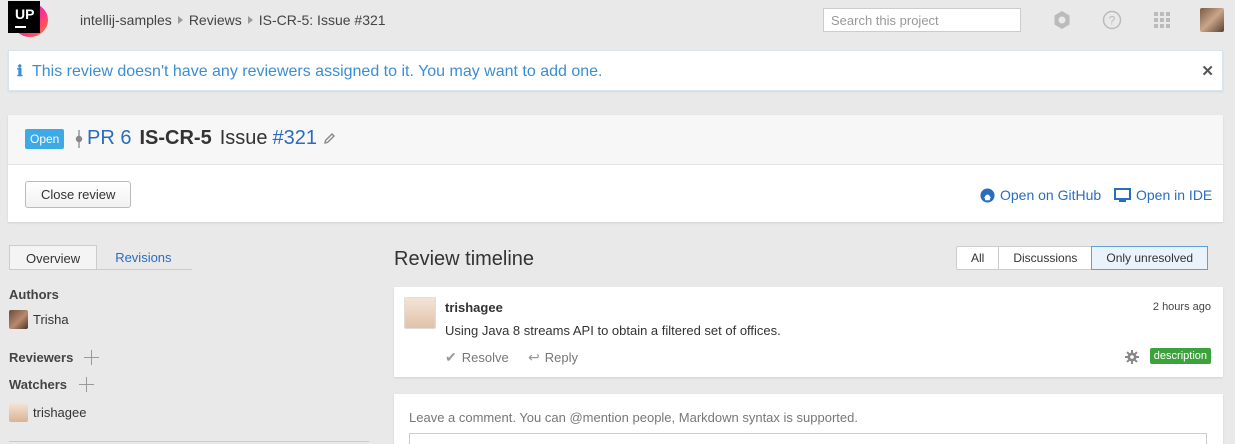 Image resolution: width=1235 pixels, height=444 pixels. Describe the element at coordinates (45, 139) in the screenshot. I see `status-badge: Open` at that location.